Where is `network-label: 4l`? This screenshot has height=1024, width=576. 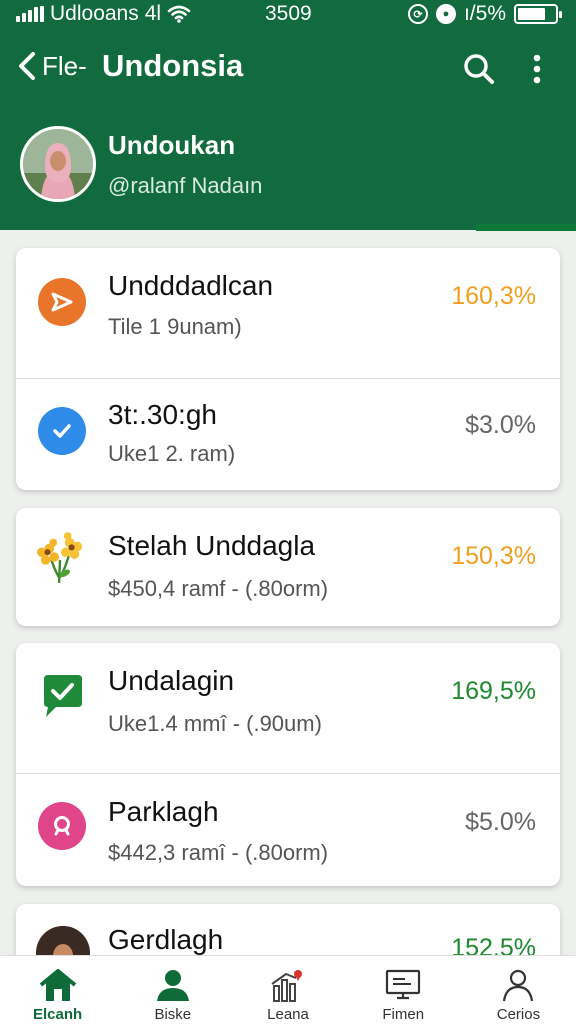
network-label: 4l is located at coordinates (153, 13).